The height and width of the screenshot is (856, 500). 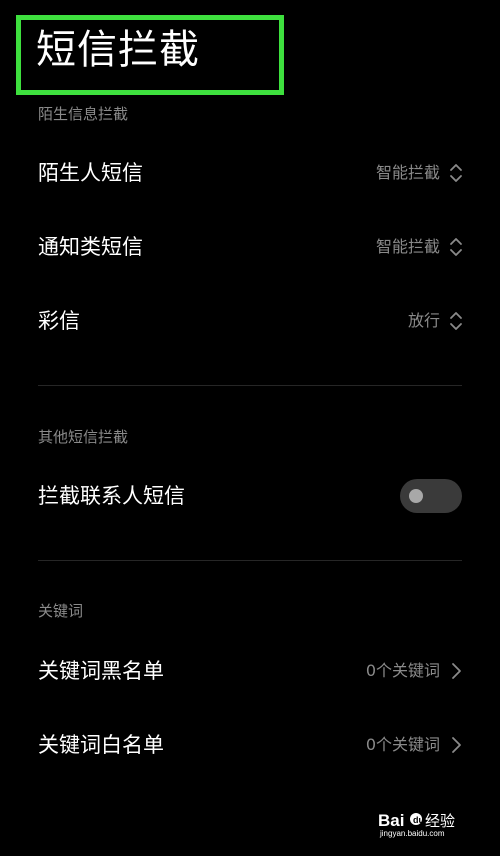 I want to click on row-stranger-sms: 陌生人短信 智能拦截, so click(x=250, y=173).